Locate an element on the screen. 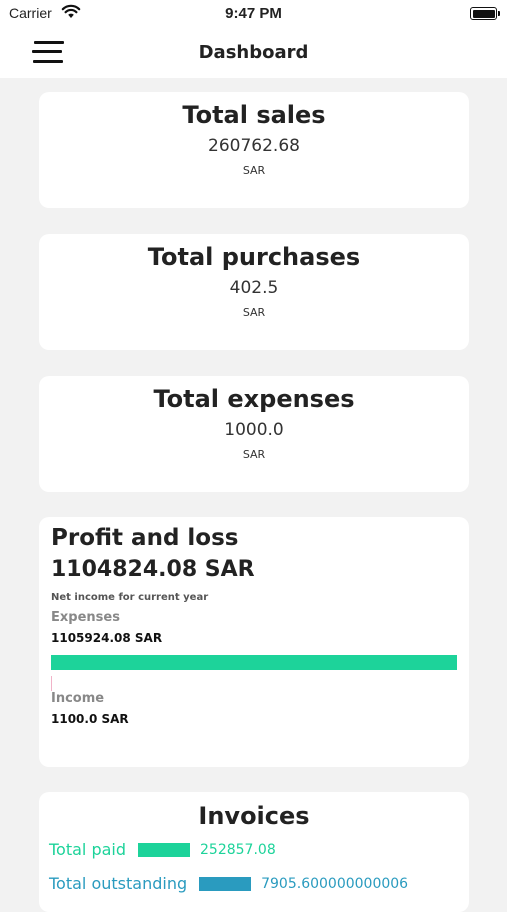  clock-label: 9:47 PM is located at coordinates (253, 13).